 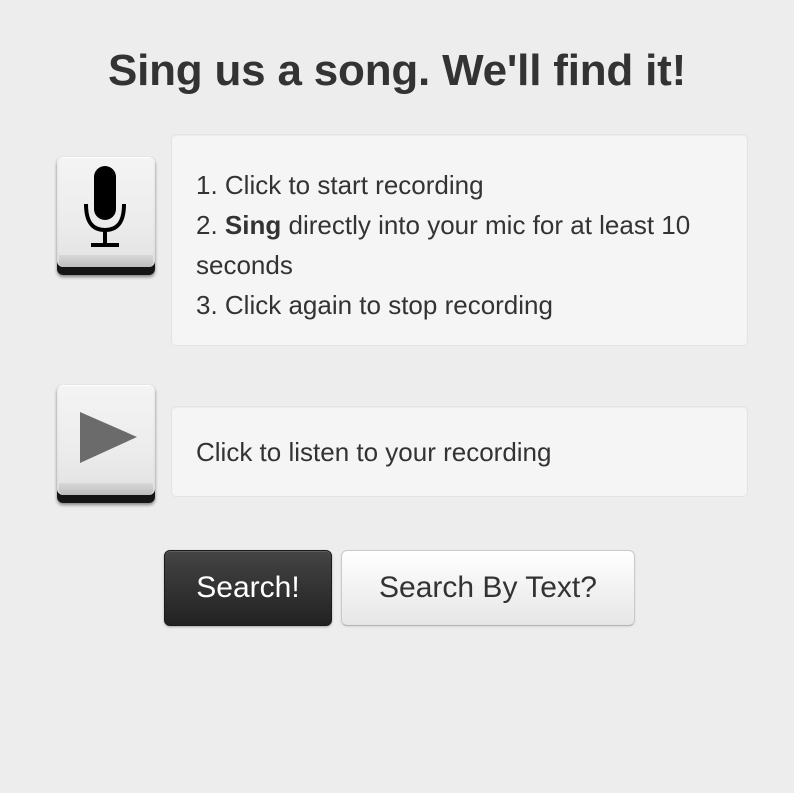 What do you see at coordinates (105, 206) in the screenshot?
I see `microphone-icon` at bounding box center [105, 206].